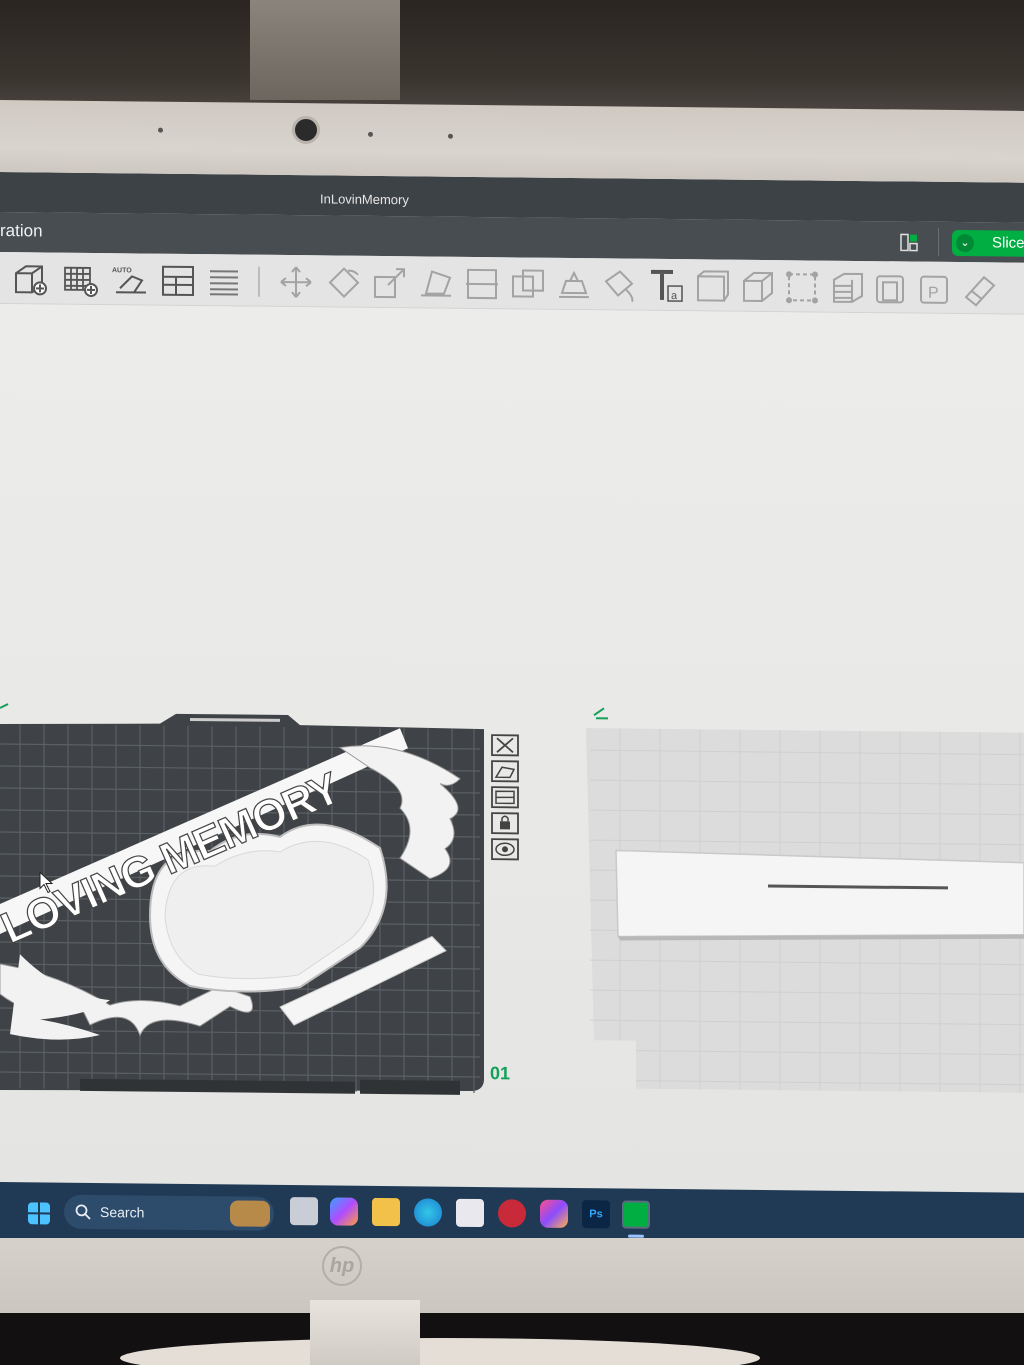 This screenshot has height=1365, width=1024. Describe the element at coordinates (892, 288) in the screenshot. I see `assembly-icon` at that location.